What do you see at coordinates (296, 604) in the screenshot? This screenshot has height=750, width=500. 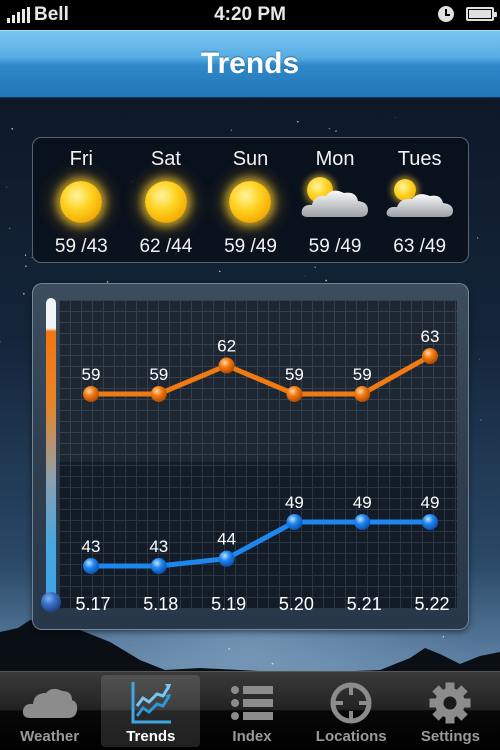 I see `x-tick-label: 5.20` at bounding box center [296, 604].